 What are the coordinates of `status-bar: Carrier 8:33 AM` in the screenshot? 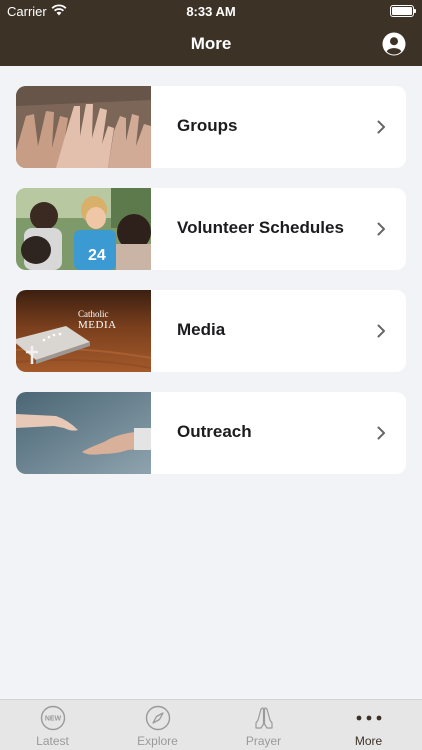 It's located at (211, 11).